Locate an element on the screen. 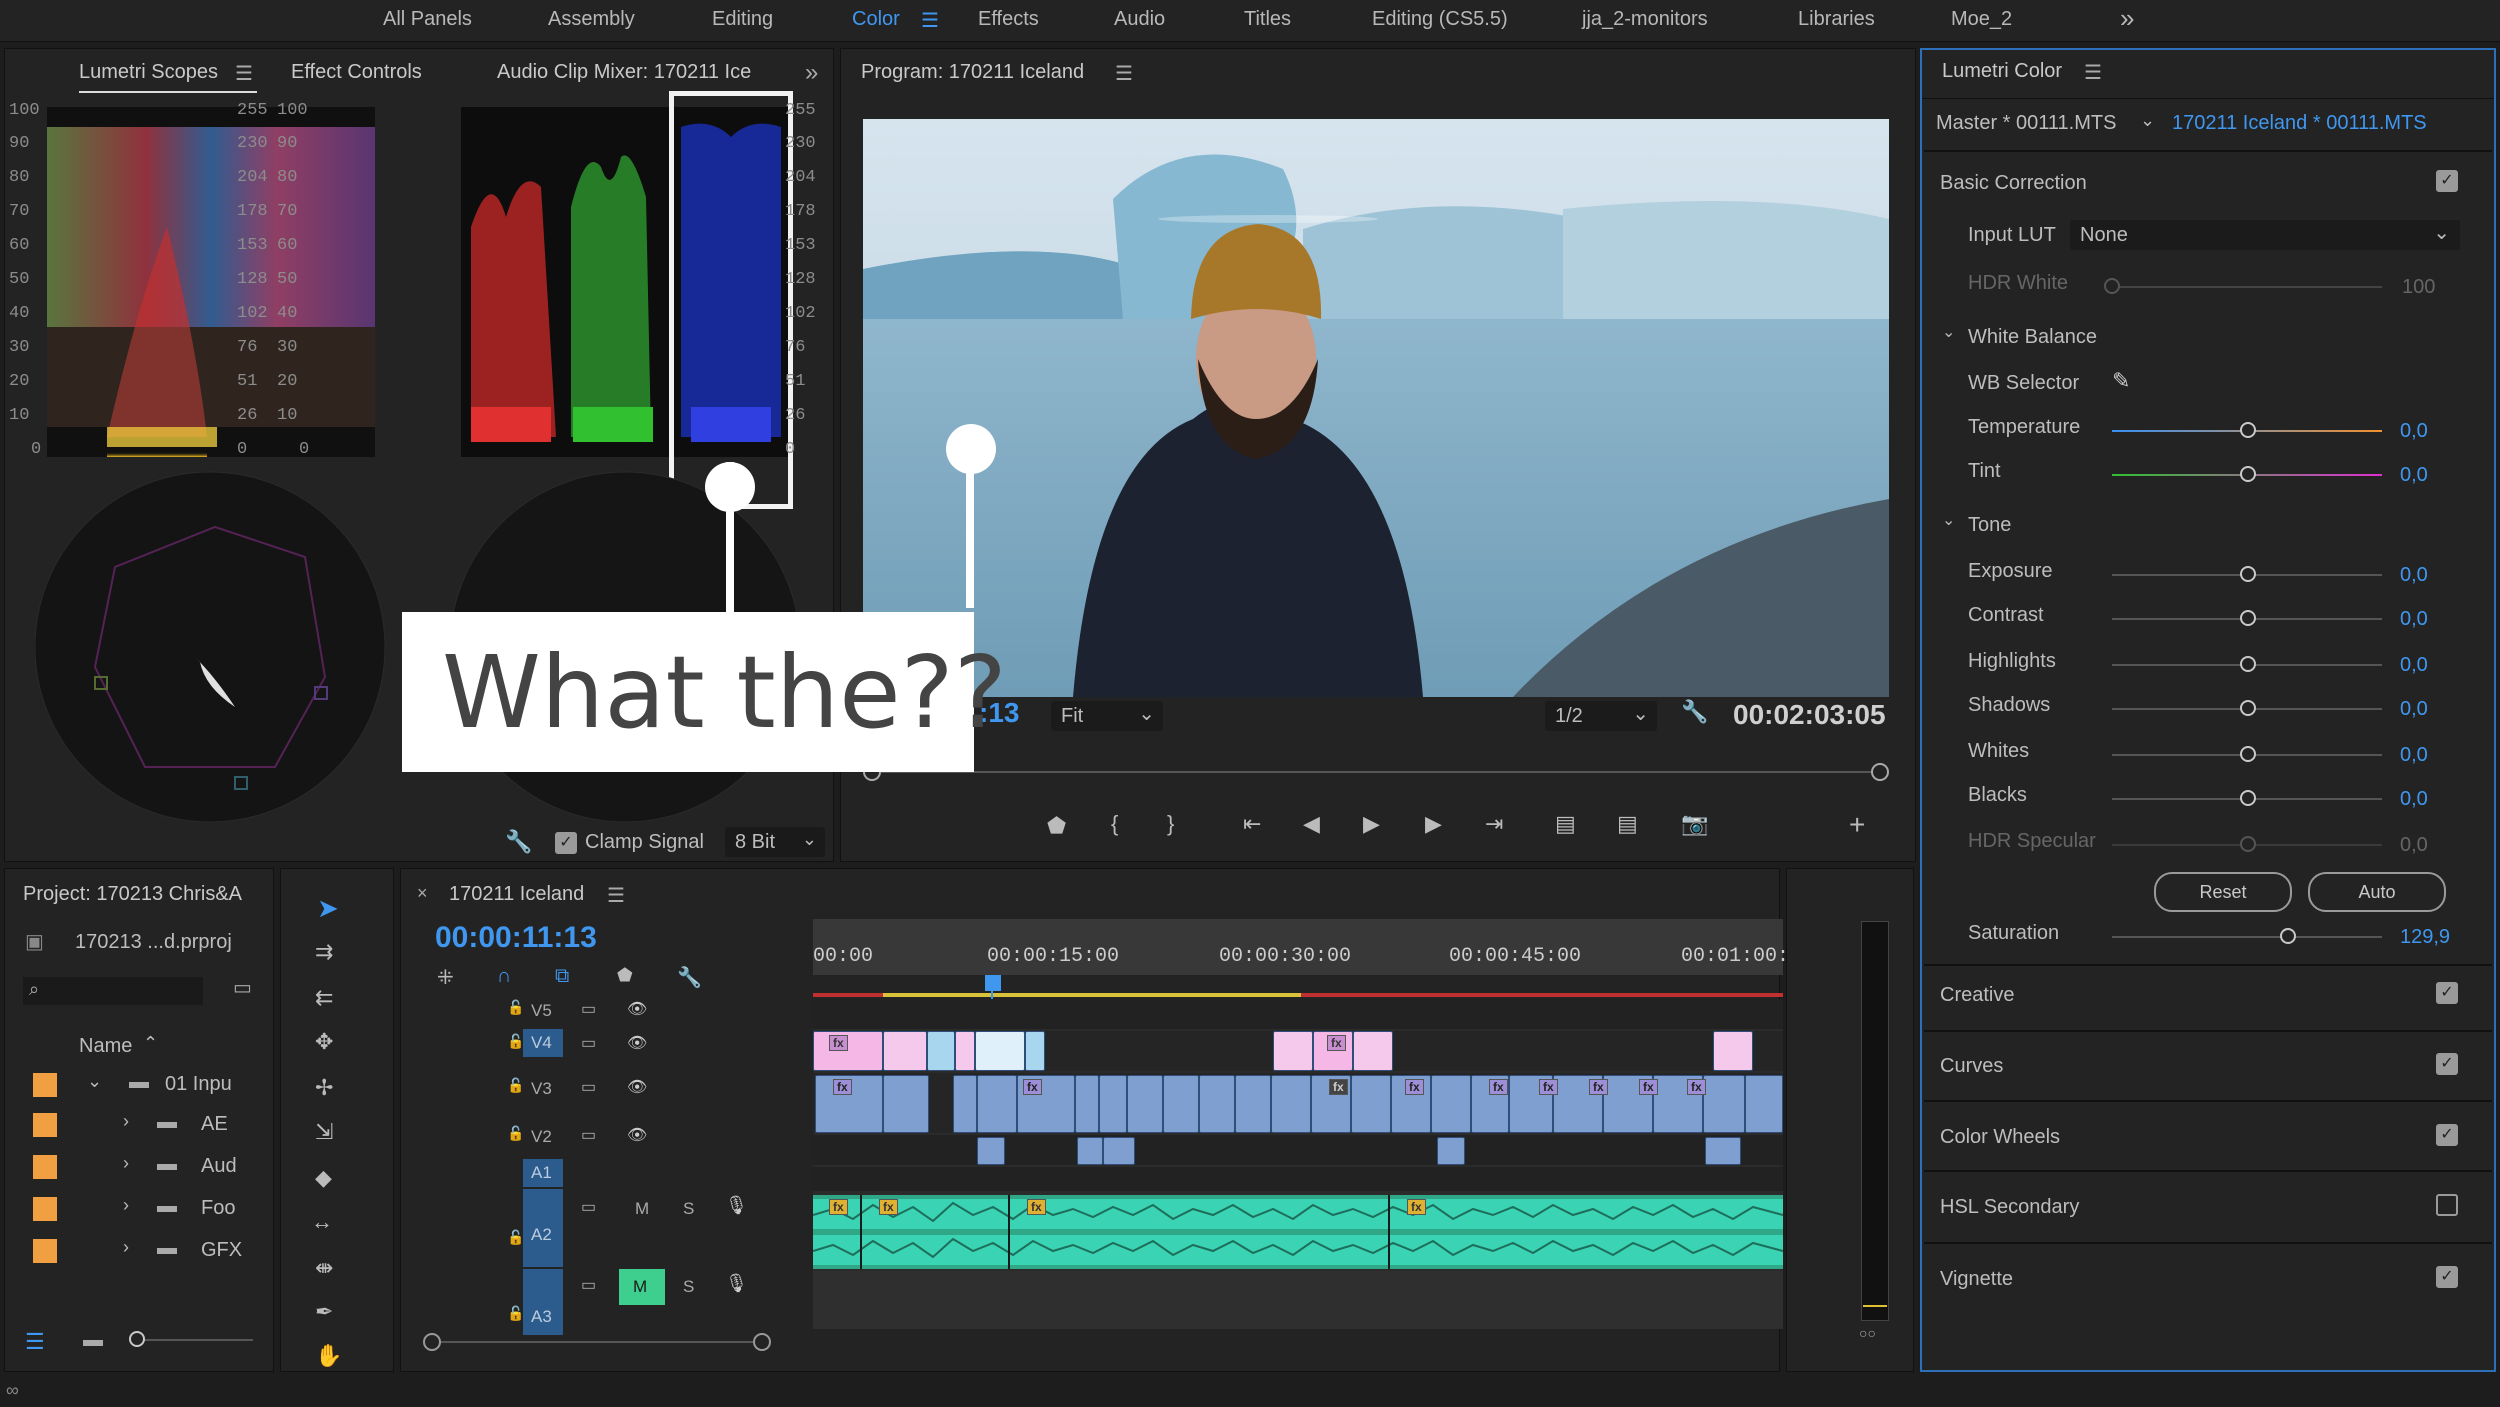  bin-item: Foo is located at coordinates (218, 1208).